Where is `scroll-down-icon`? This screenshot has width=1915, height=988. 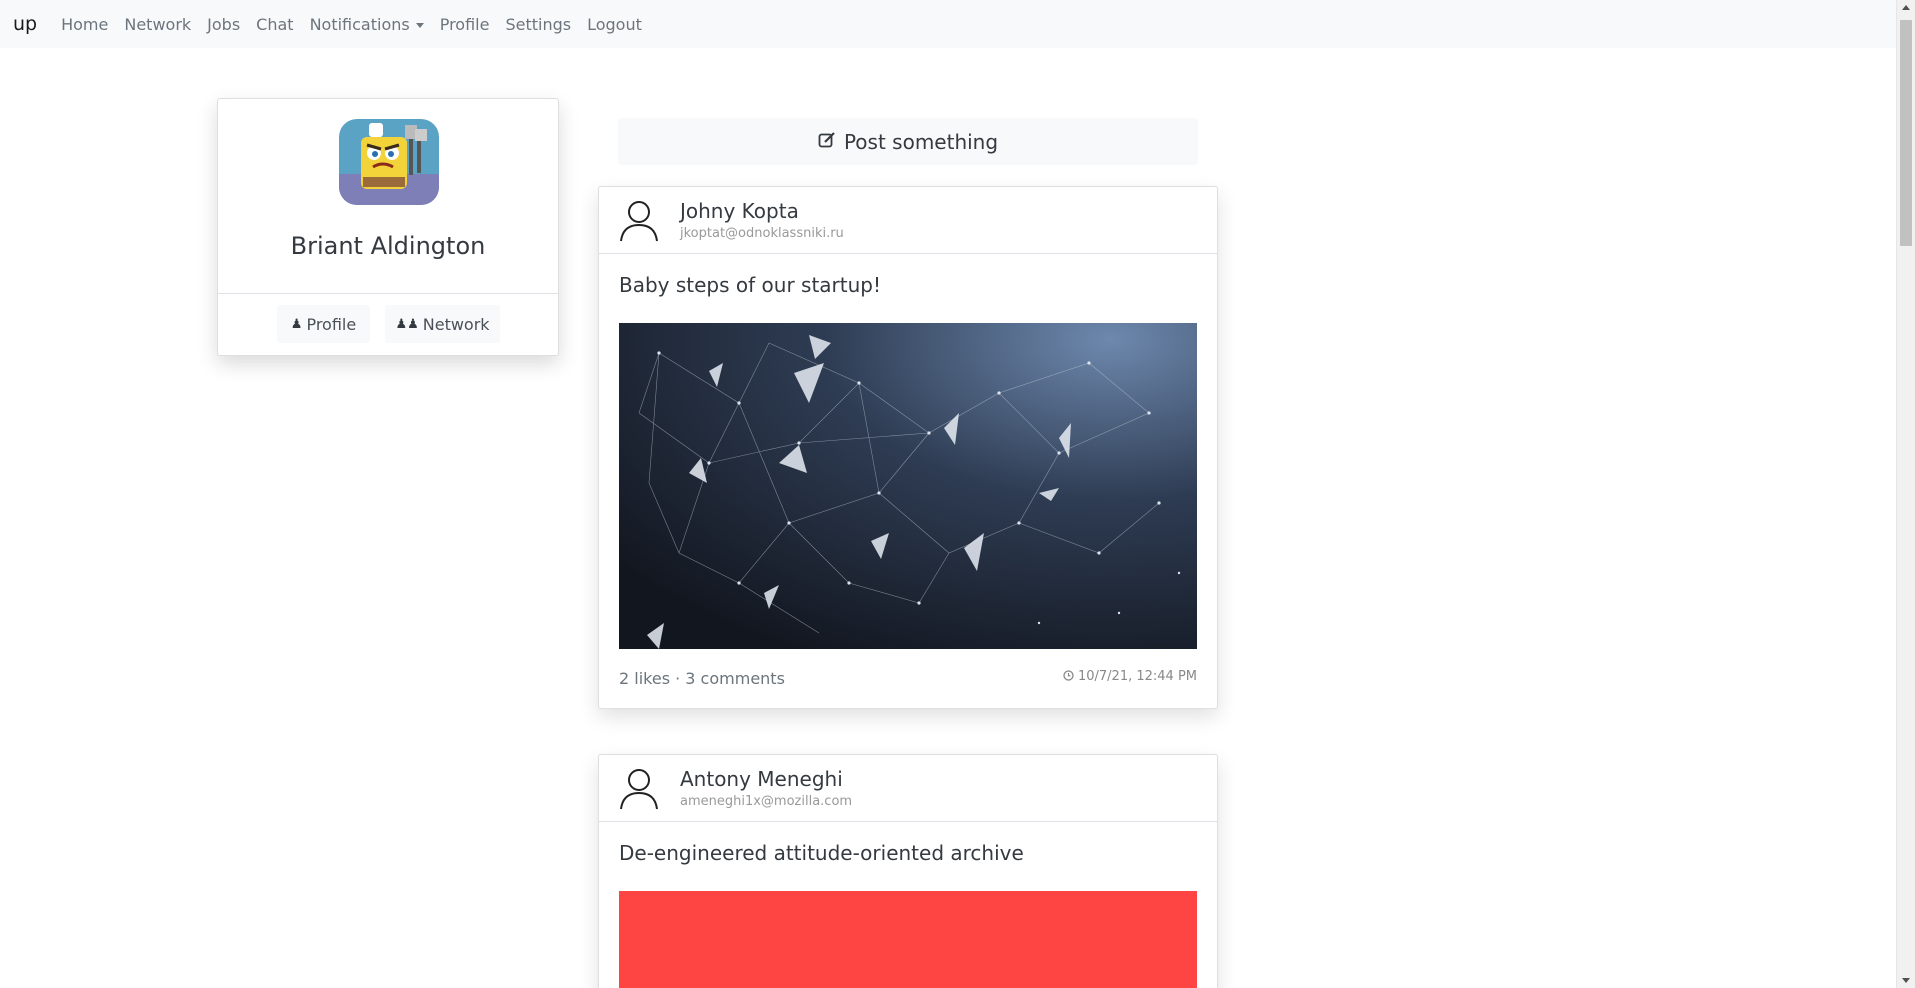 scroll-down-icon is located at coordinates (1906, 980).